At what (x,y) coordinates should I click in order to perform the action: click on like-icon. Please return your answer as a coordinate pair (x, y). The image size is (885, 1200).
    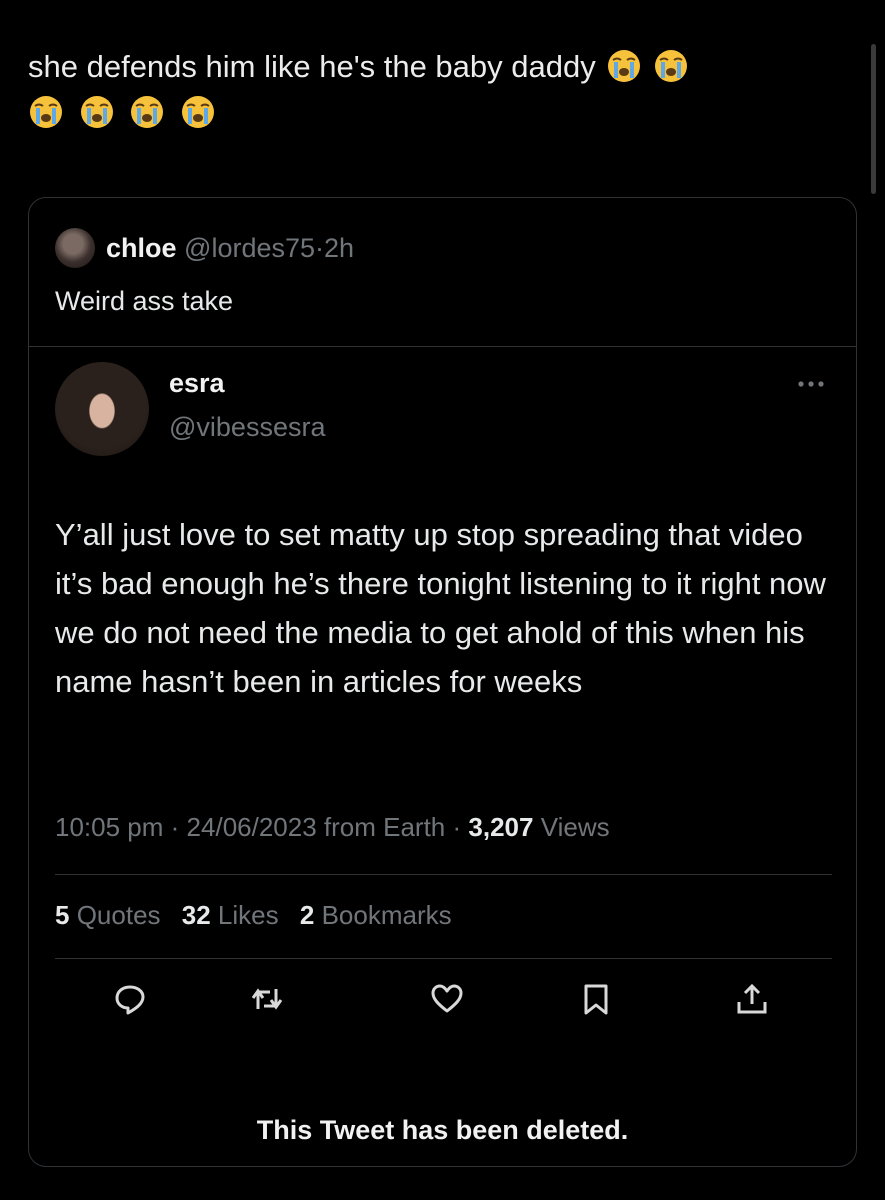
    Looking at the image, I should click on (447, 998).